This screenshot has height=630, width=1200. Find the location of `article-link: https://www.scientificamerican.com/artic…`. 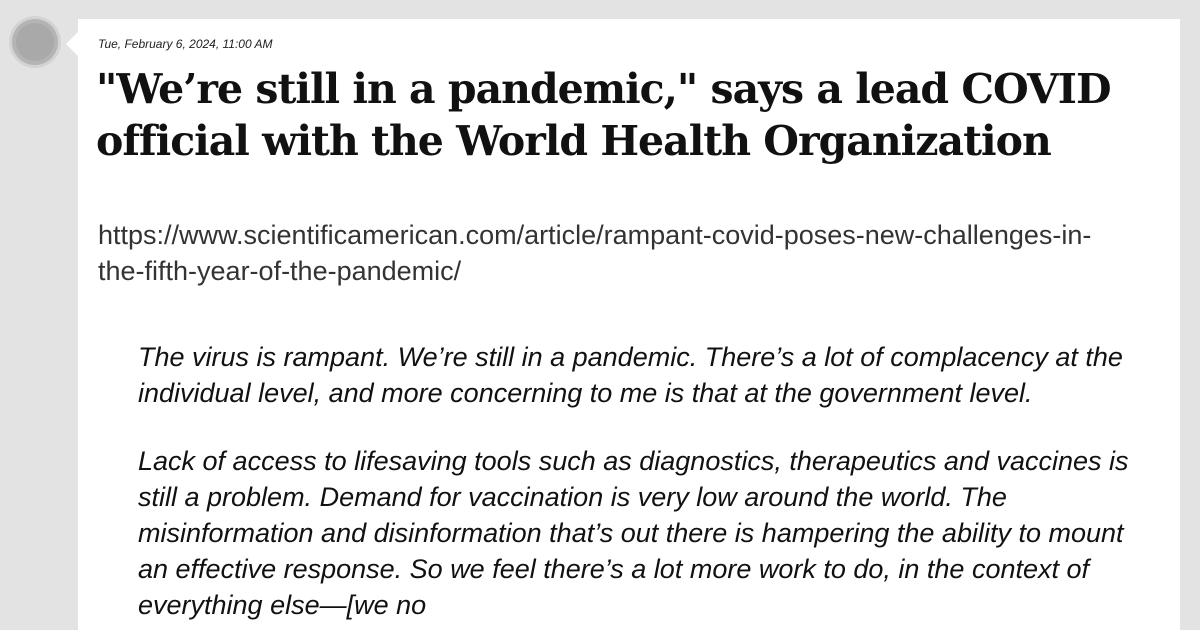

article-link: https://www.scientificamerican.com/artic… is located at coordinates (598, 253).